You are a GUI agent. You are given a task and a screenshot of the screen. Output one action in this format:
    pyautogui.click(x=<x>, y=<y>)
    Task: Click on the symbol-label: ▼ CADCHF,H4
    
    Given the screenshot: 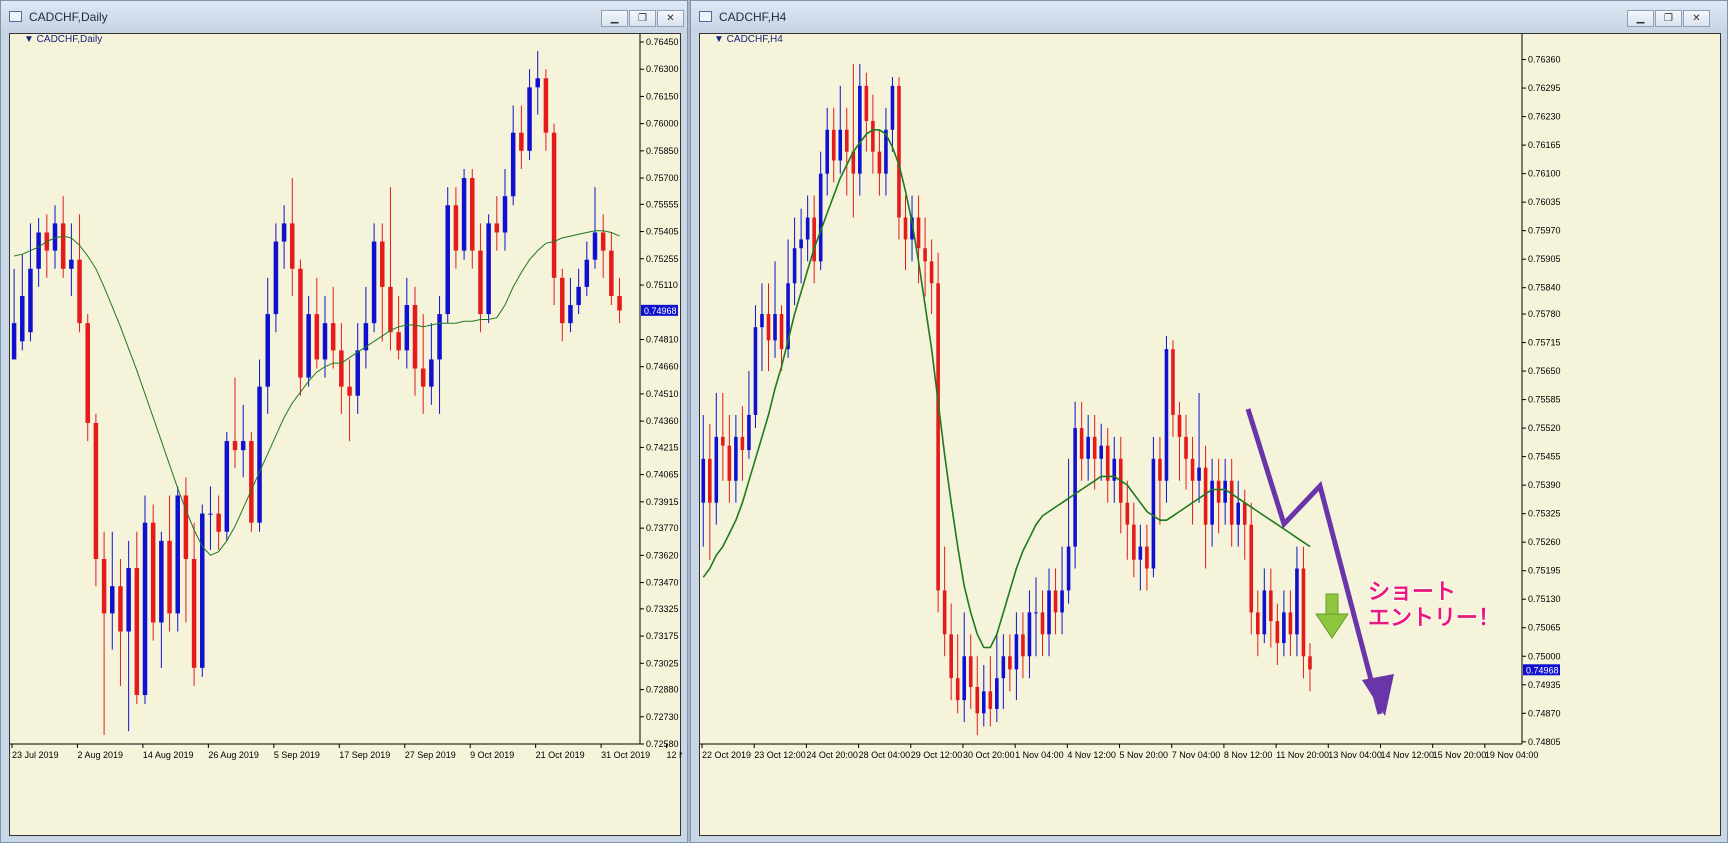 What is the action you would take?
    pyautogui.click(x=748, y=39)
    